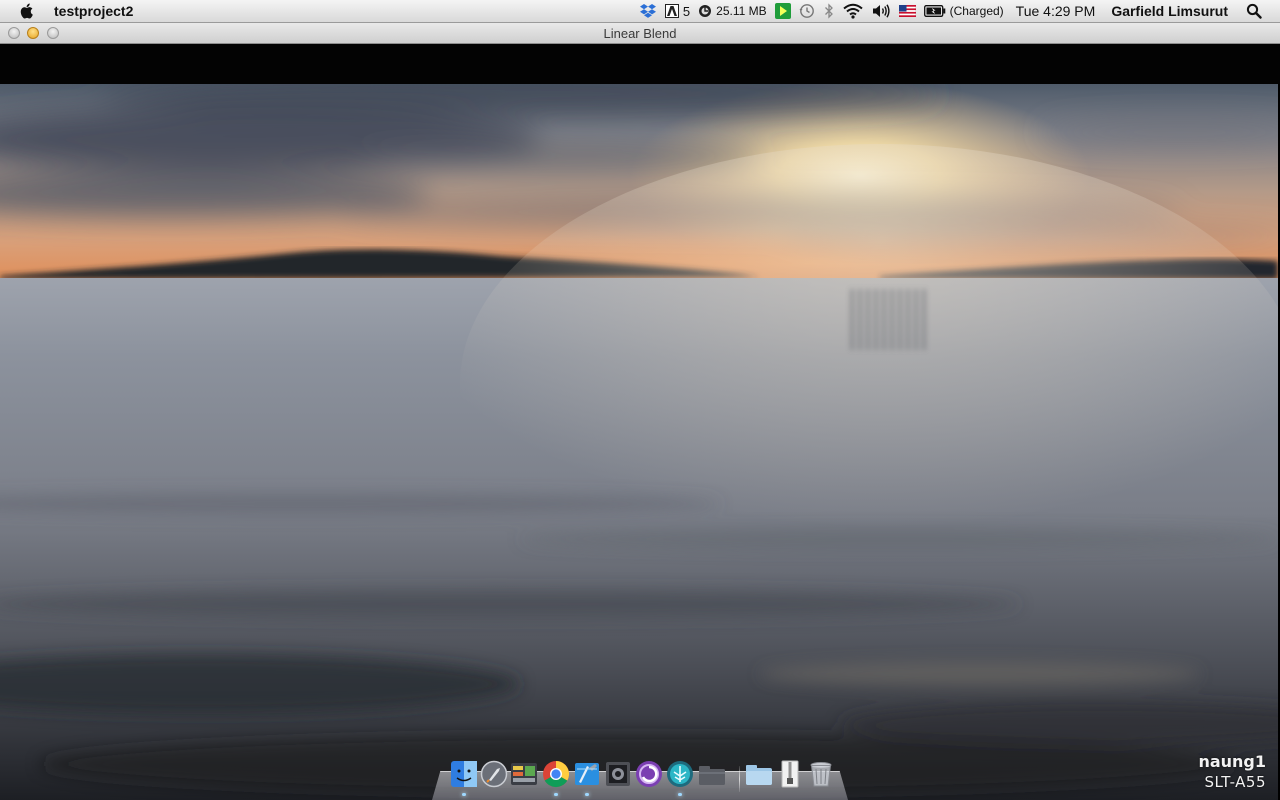  Describe the element at coordinates (934, 11) in the screenshot. I see `battery-icon` at that location.